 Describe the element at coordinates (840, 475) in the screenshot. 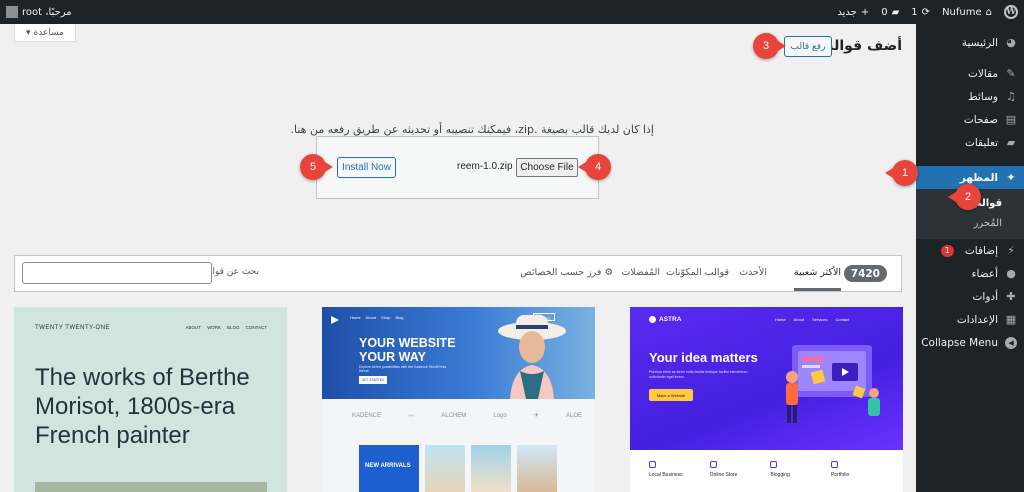

I see `astra-feature-label: Portfolio` at that location.